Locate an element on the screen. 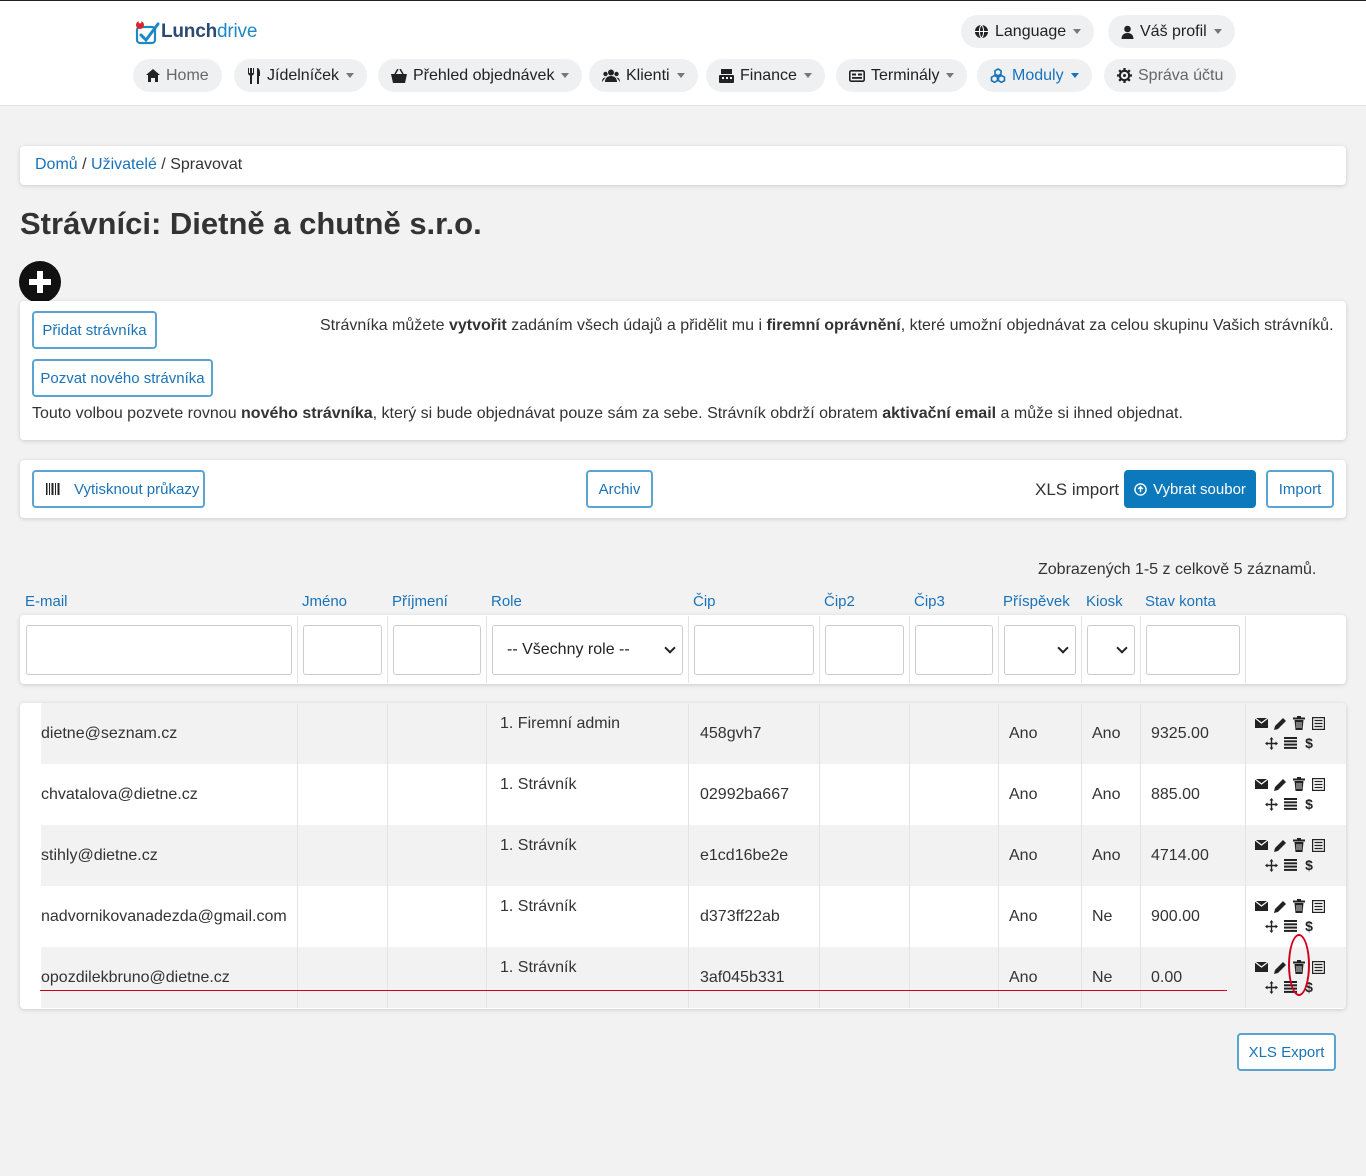 This screenshot has height=1176, width=1366. last-name-filter-input is located at coordinates (437, 650).